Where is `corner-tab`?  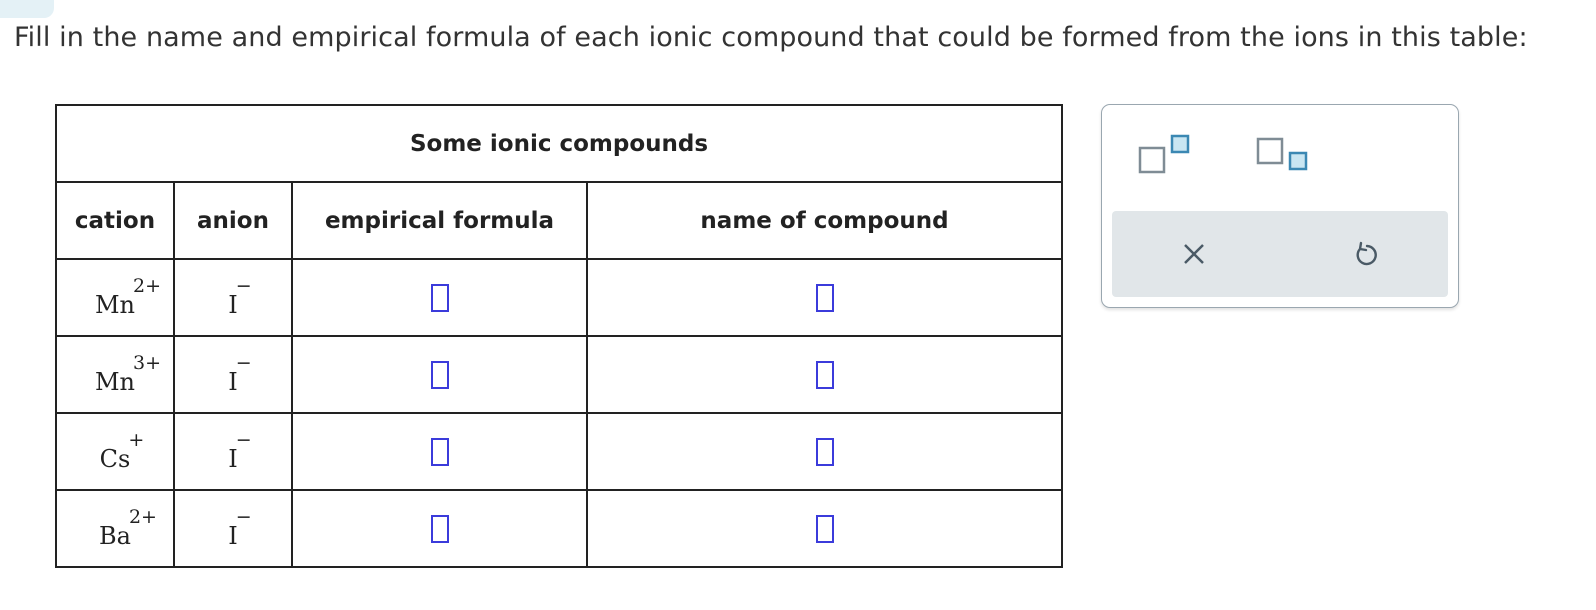 corner-tab is located at coordinates (27, 9).